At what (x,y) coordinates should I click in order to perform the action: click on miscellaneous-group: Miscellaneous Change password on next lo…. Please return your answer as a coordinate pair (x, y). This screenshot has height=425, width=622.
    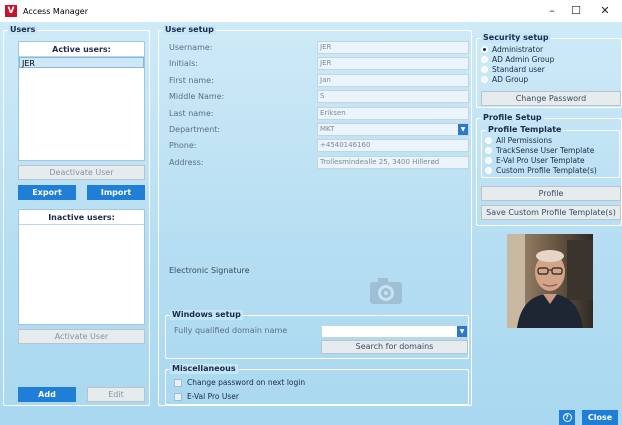
    Looking at the image, I should click on (317, 384).